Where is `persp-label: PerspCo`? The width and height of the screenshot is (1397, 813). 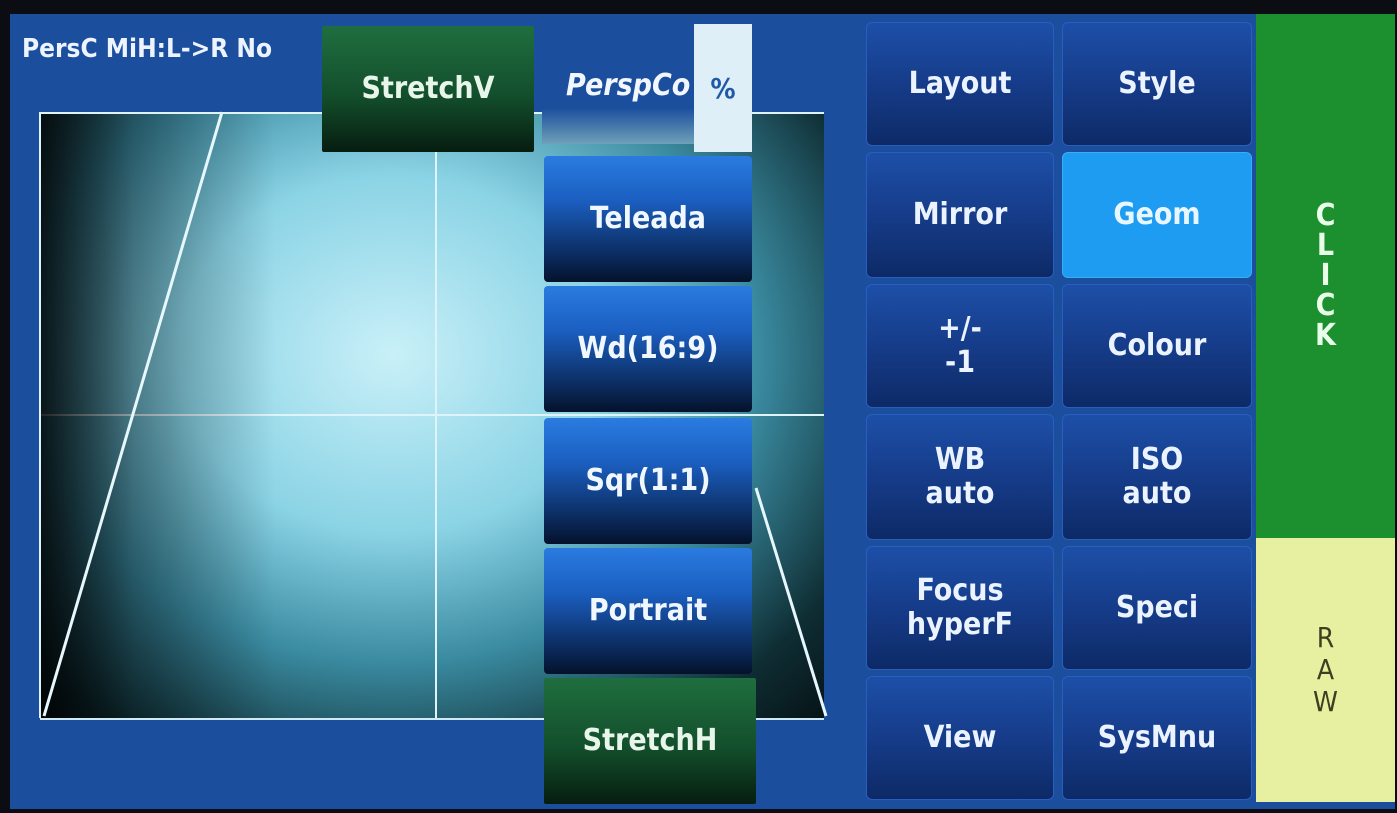 persp-label: PerspCo is located at coordinates (628, 85).